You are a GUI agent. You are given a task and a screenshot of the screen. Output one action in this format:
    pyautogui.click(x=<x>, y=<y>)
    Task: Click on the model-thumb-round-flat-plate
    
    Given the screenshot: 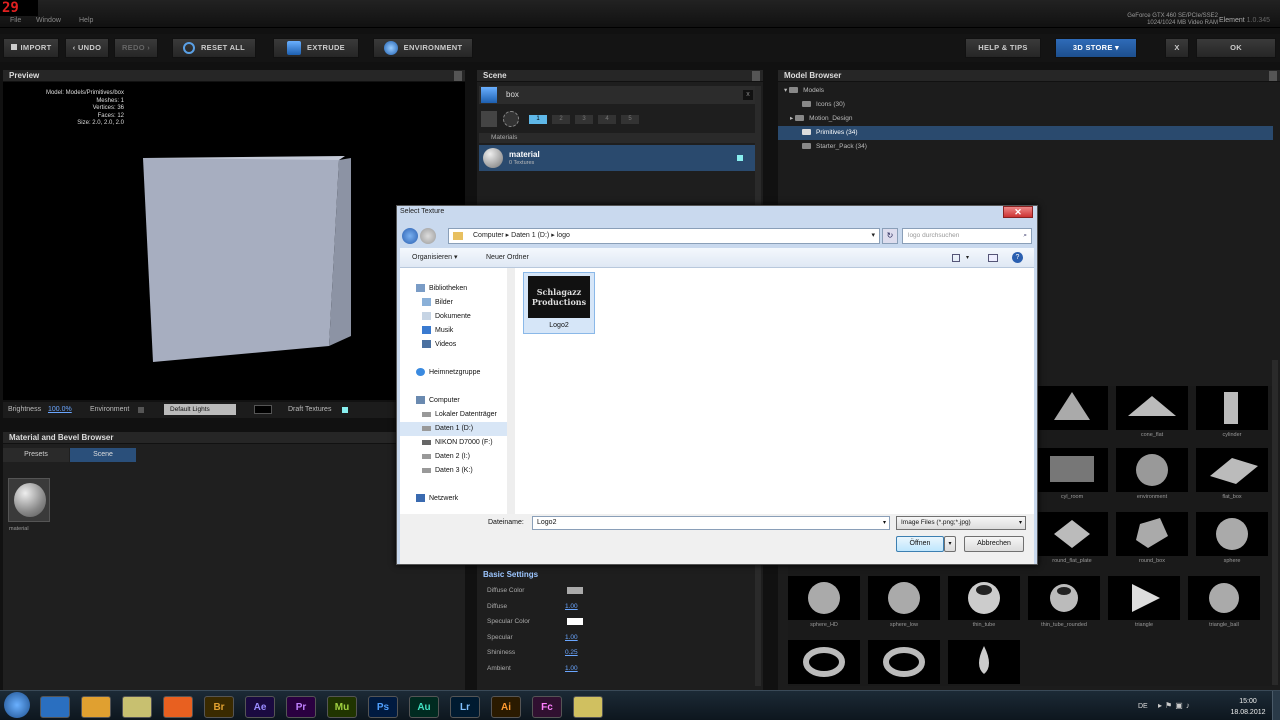 What is the action you would take?
    pyautogui.click(x=1072, y=534)
    